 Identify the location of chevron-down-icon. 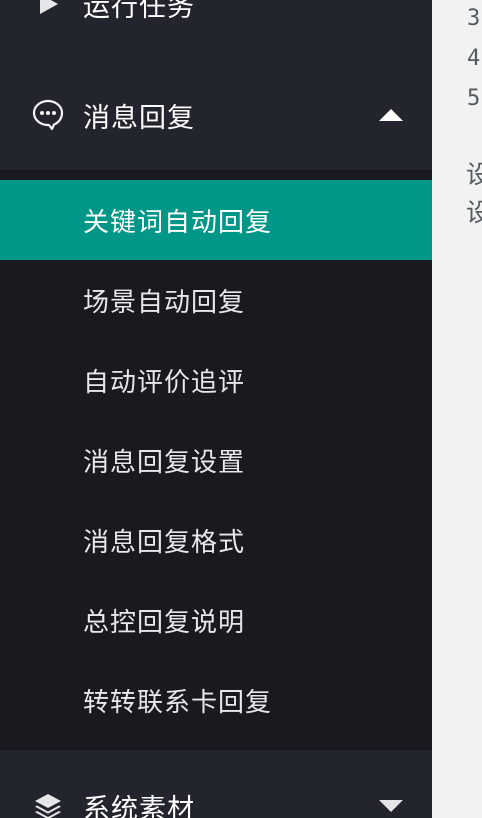
(391, 806).